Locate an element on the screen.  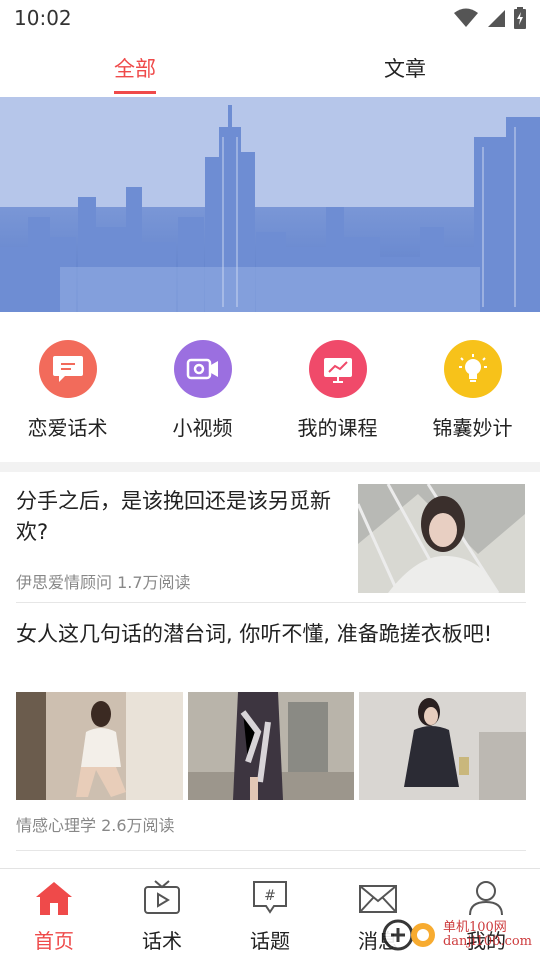
tv-icon is located at coordinates (162, 897).